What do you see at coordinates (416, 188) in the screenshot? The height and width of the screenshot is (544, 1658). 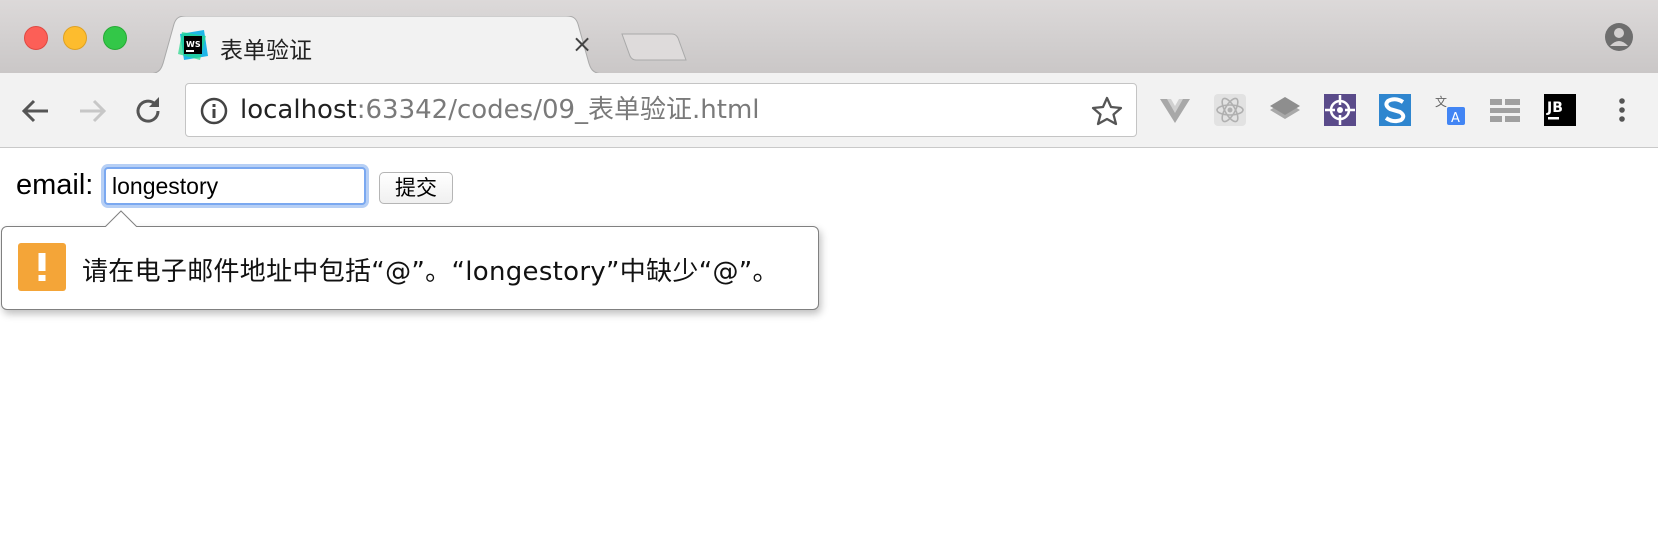 I see `submit-button: 提交` at bounding box center [416, 188].